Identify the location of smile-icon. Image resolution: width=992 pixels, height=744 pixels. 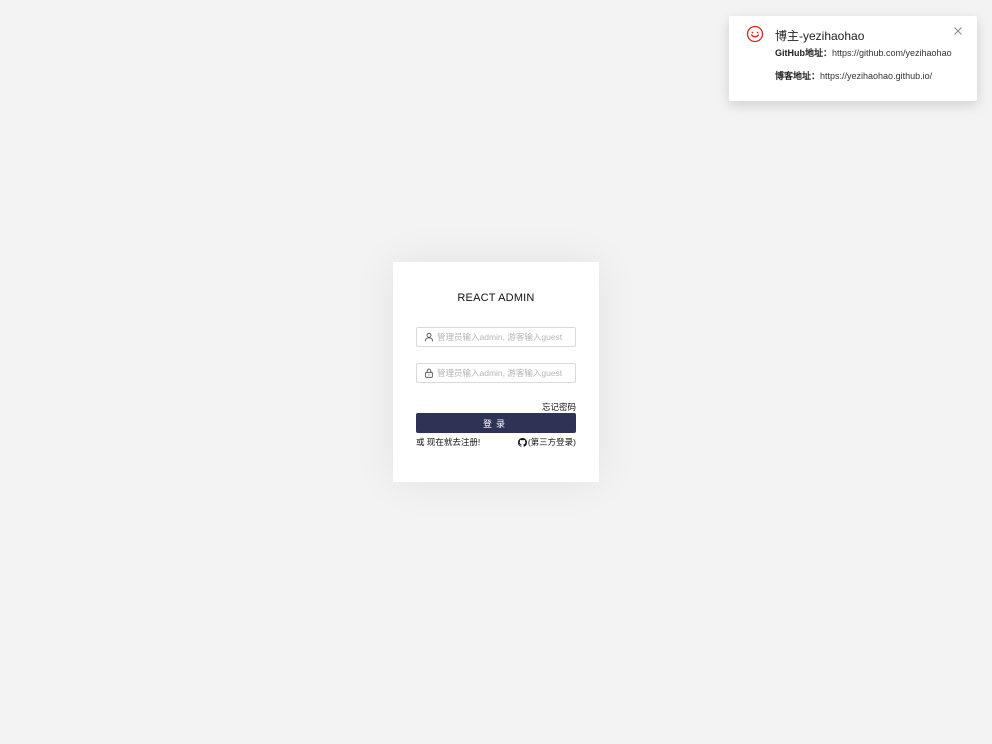
(755, 34).